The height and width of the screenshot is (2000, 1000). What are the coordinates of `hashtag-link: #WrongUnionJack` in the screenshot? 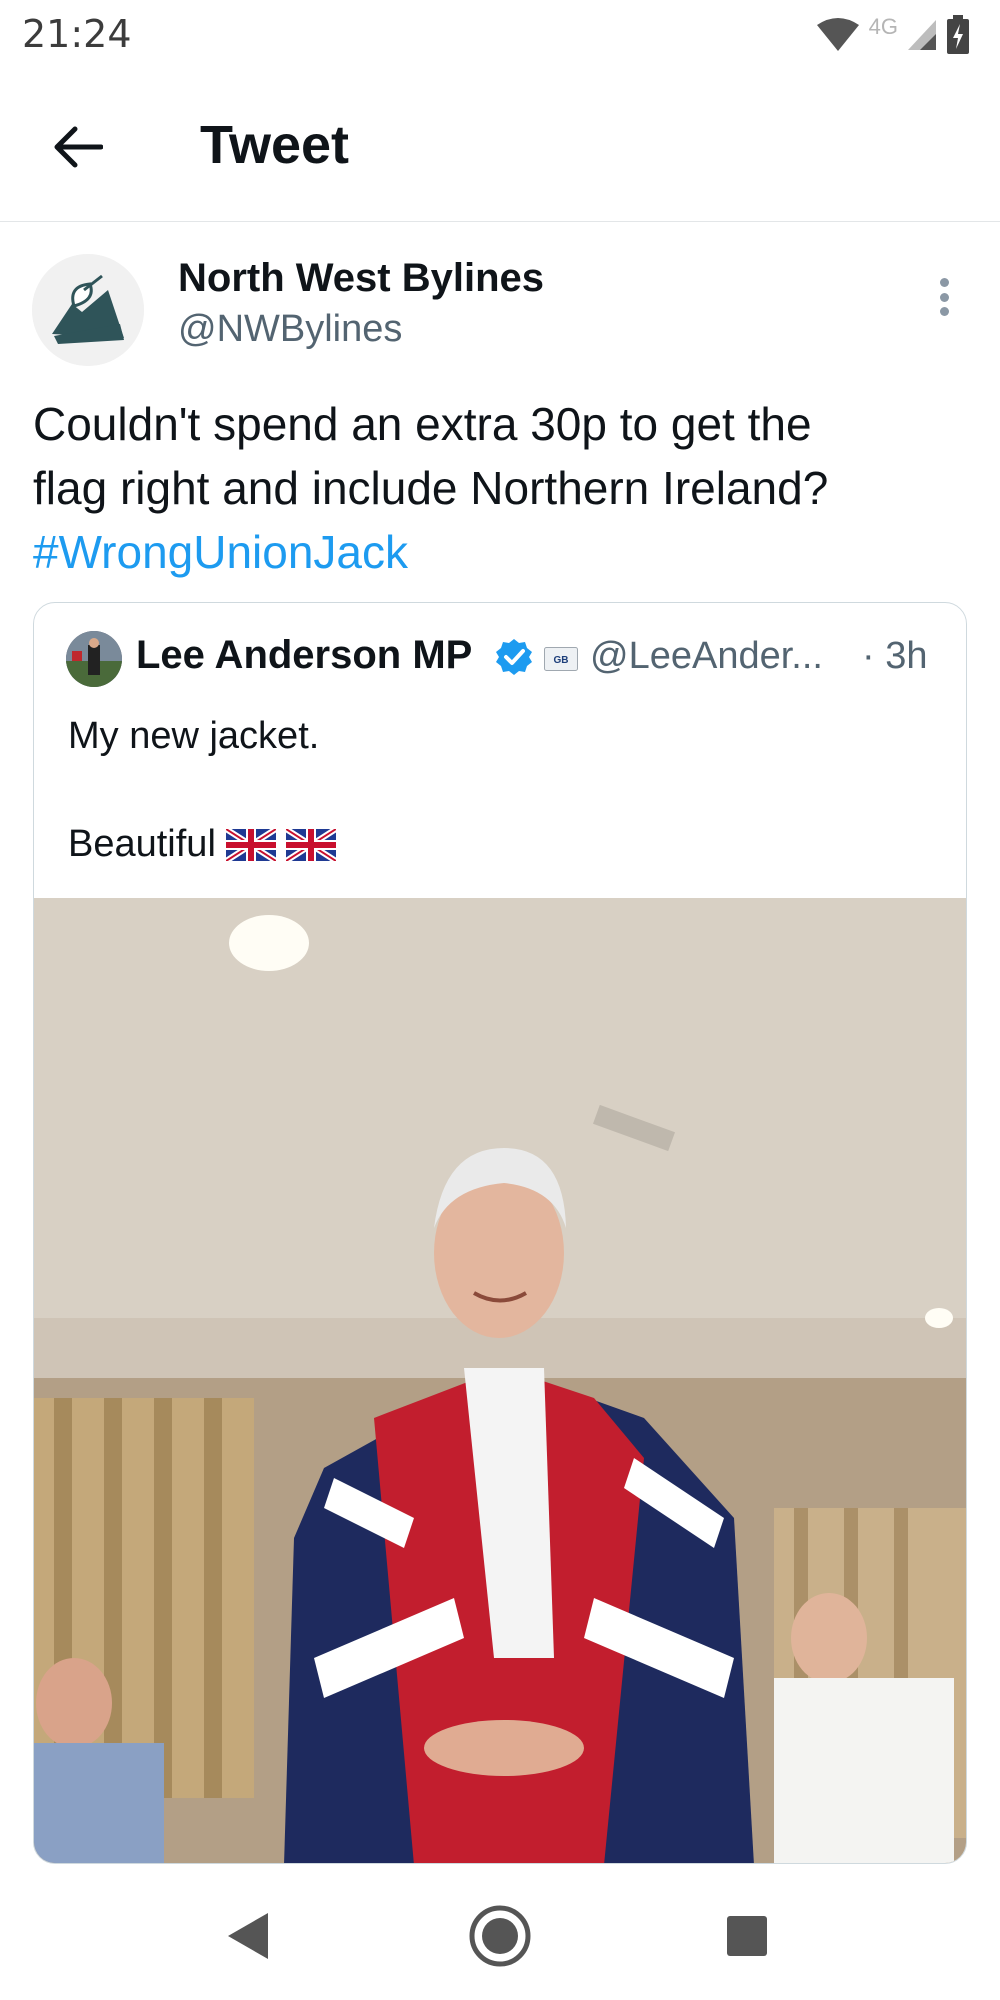 It's located at (508, 552).